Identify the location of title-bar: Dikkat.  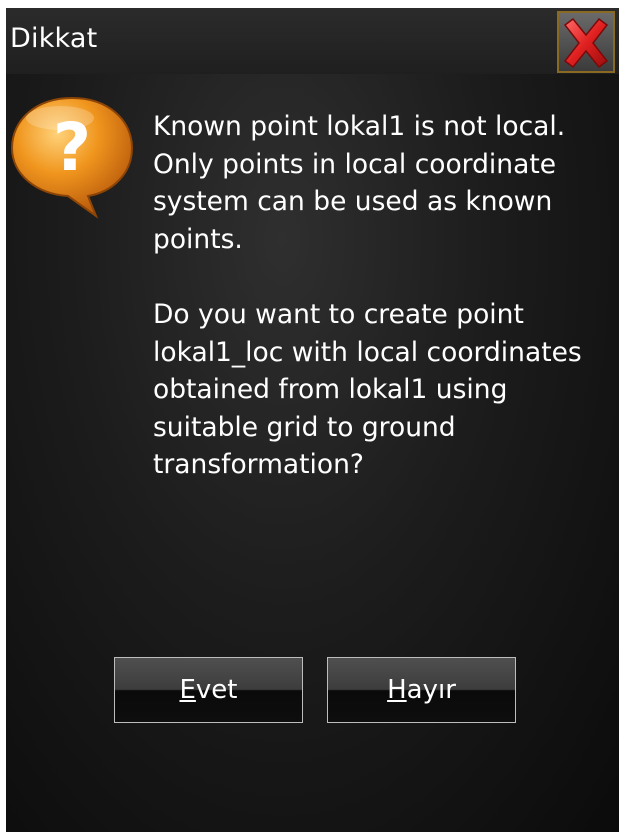
(312, 41).